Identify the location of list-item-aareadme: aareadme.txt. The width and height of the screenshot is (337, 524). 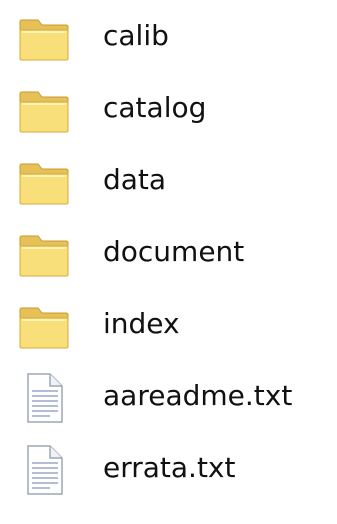
(168, 401).